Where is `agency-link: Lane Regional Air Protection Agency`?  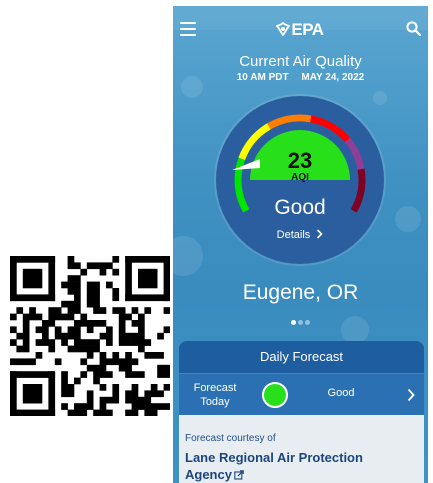 agency-link: Lane Regional Air Protection Agency is located at coordinates (297, 466).